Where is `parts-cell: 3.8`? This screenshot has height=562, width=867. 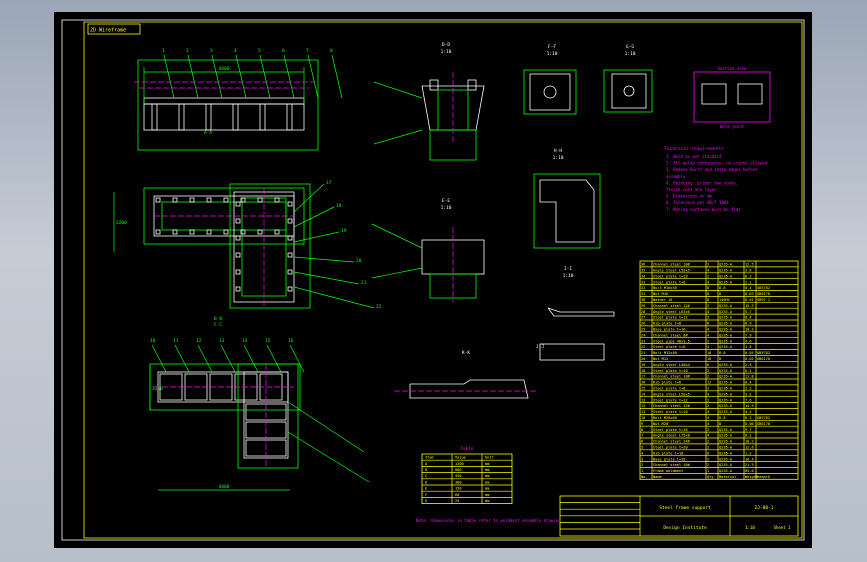 parts-cell: 3.8 is located at coordinates (748, 271).